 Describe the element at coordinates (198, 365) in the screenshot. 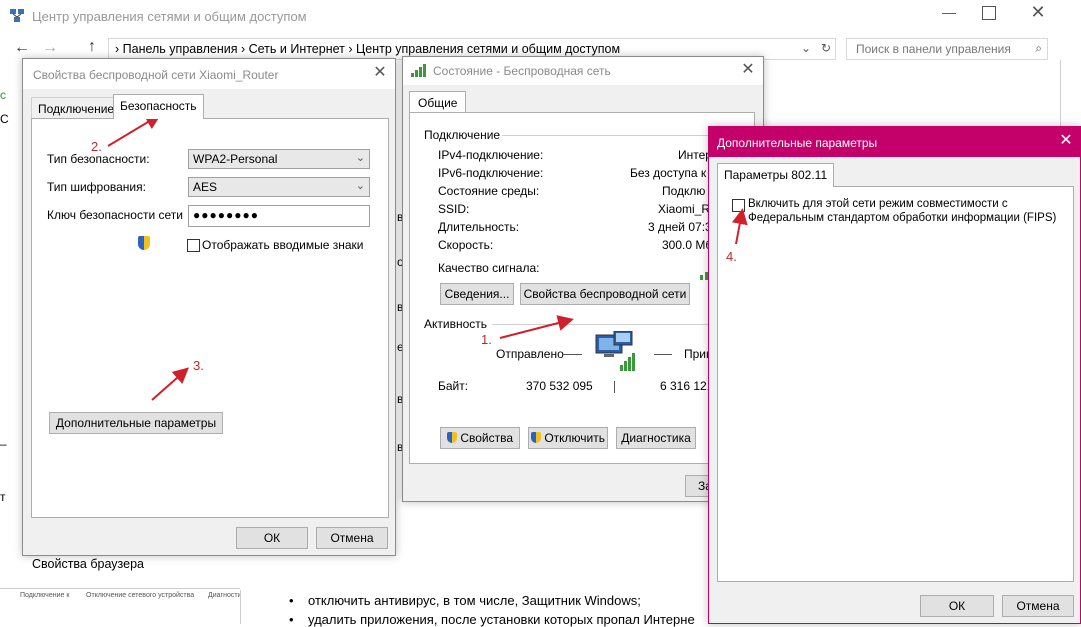

I see `annotation-number: 3.` at that location.